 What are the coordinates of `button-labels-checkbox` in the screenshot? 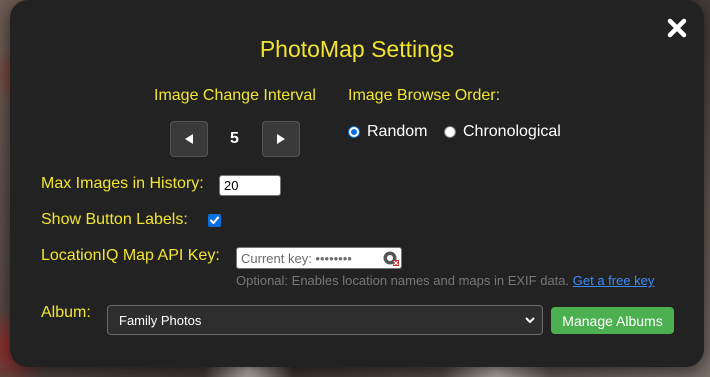 It's located at (214, 220).